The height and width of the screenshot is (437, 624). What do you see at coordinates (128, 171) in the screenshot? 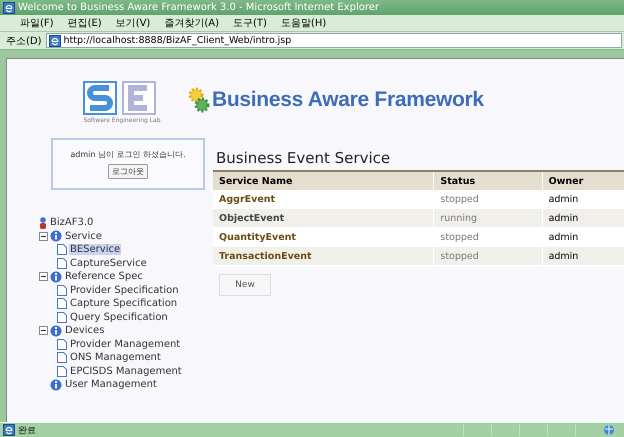
I see `logout-button: 로그아웃` at bounding box center [128, 171].